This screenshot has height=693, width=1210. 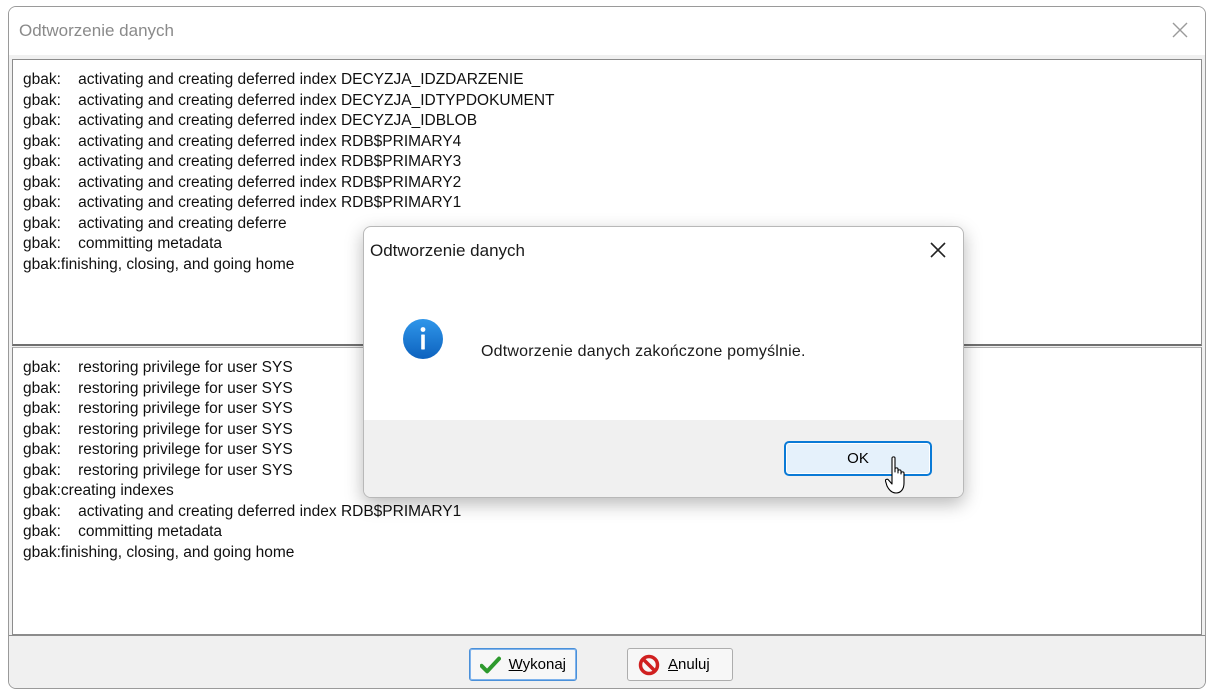 I want to click on execute-button: Wykonaj, so click(x=523, y=664).